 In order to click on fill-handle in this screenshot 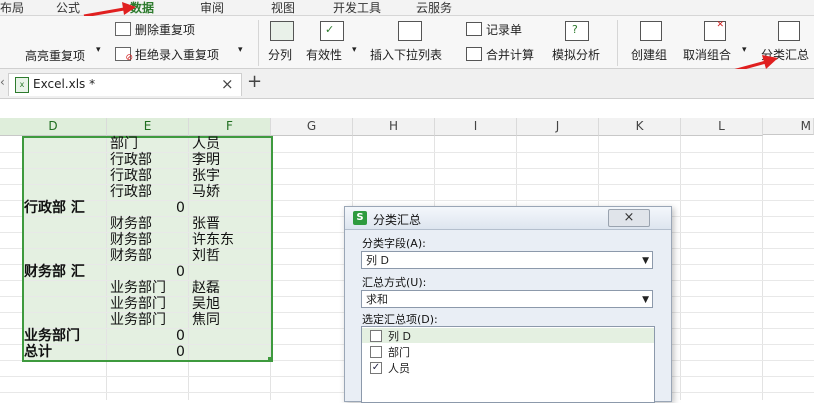, I will do `click(270, 359)`.